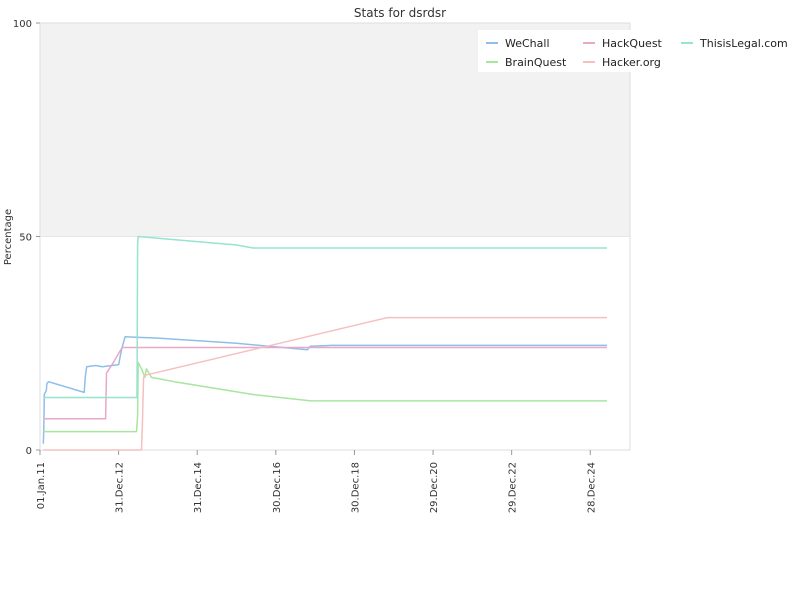  Describe the element at coordinates (400, 13) in the screenshot. I see `chart-title: Stats for dsrdsr` at that location.